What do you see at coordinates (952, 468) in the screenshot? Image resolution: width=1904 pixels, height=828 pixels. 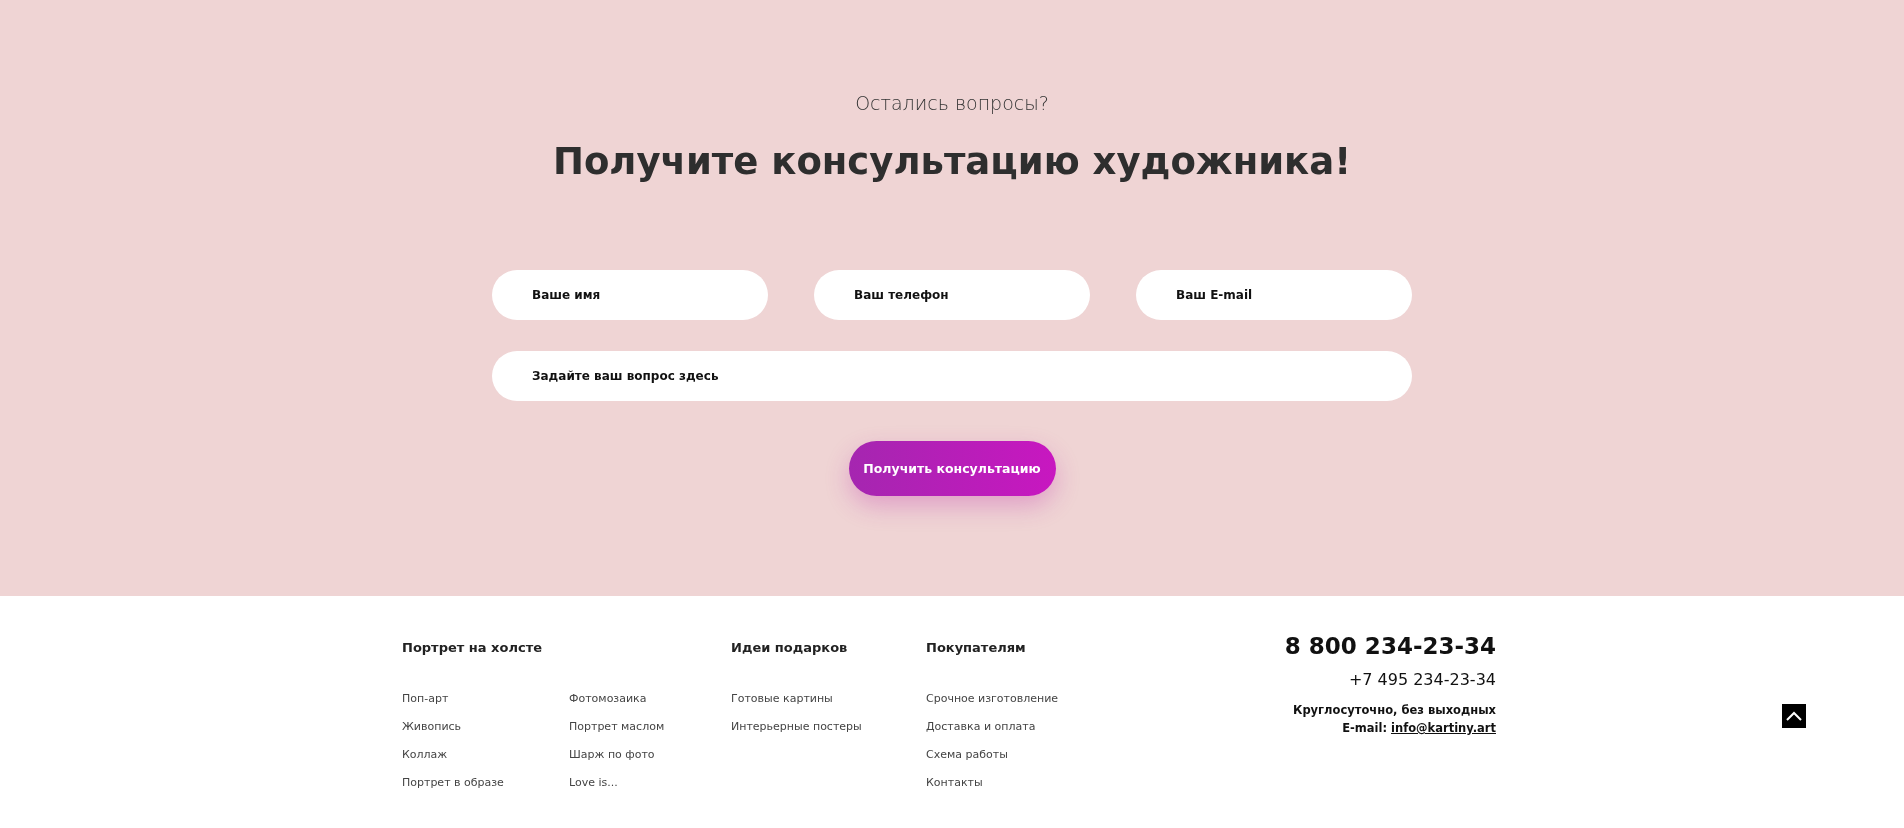 I see `submit-button: Получить консультацию` at bounding box center [952, 468].